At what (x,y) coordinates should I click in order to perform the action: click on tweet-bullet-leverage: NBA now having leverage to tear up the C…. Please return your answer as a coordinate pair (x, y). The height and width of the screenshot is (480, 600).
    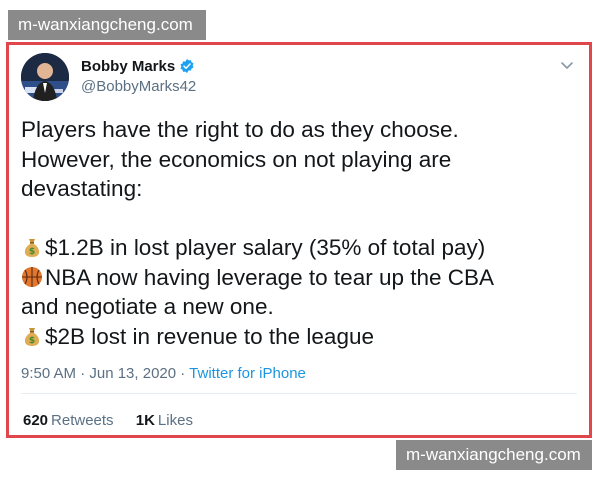
    Looking at the image, I should click on (301, 278).